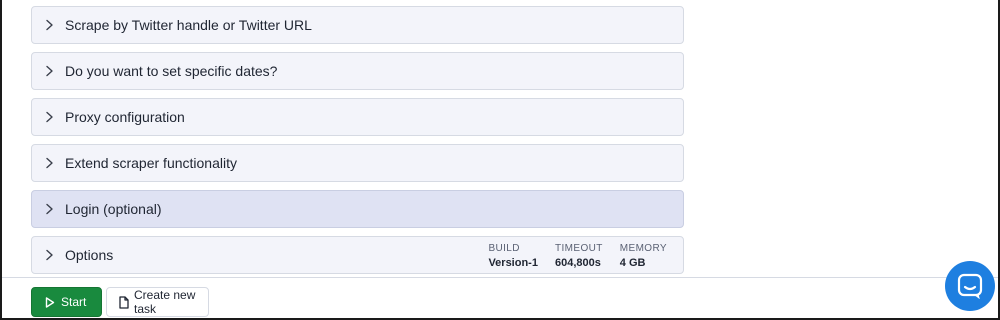  What do you see at coordinates (513, 256) in the screenshot?
I see `build-info: BUILD Version-1` at bounding box center [513, 256].